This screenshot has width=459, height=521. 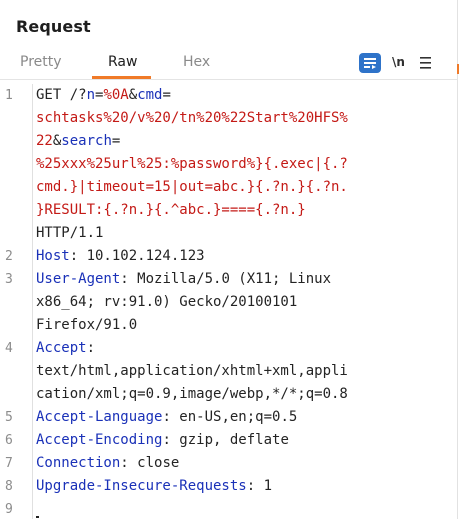 What do you see at coordinates (167, 302) in the screenshot?
I see `header-user-agent-cont: x86_64; rv:91.0) Gecko/20100101` at bounding box center [167, 302].